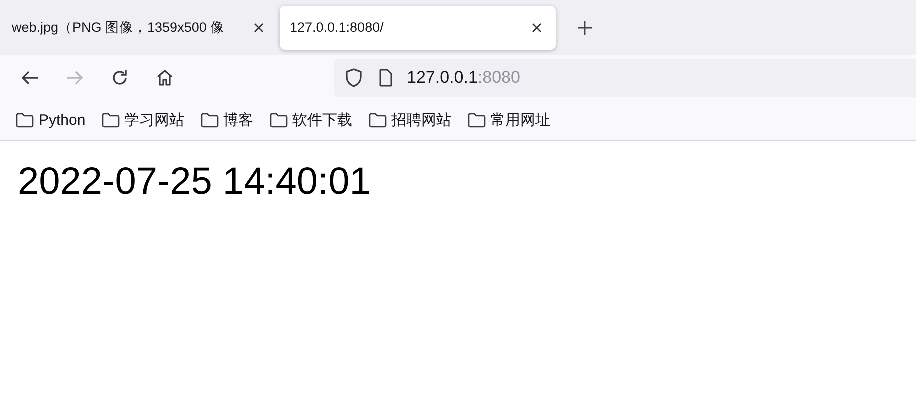  Describe the element at coordinates (51, 120) in the screenshot. I see `bookmark-item: Python` at that location.